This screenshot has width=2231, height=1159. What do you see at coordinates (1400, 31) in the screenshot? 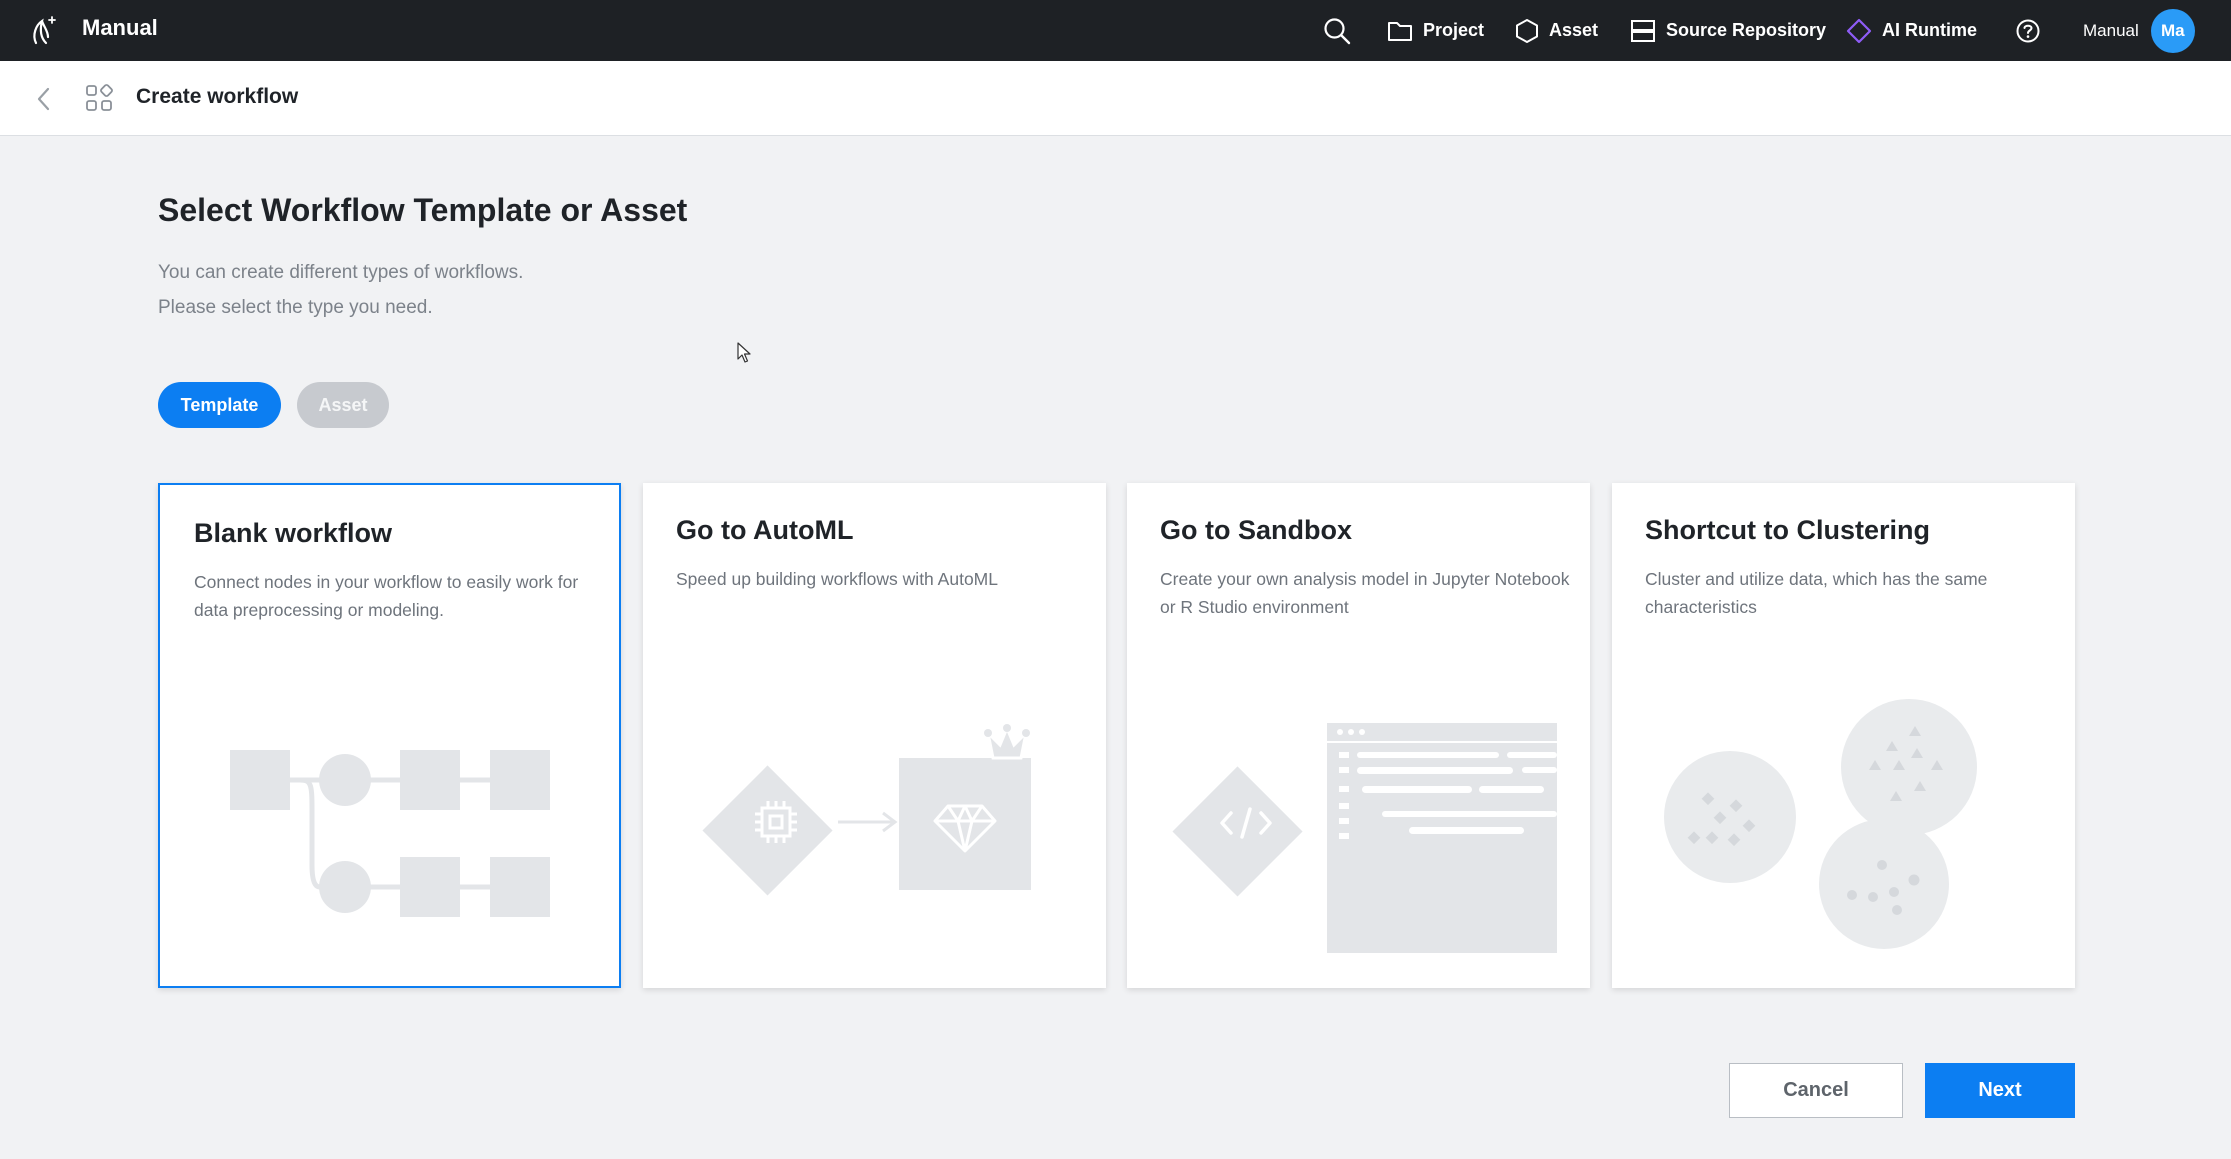
I see `folder-icon` at bounding box center [1400, 31].